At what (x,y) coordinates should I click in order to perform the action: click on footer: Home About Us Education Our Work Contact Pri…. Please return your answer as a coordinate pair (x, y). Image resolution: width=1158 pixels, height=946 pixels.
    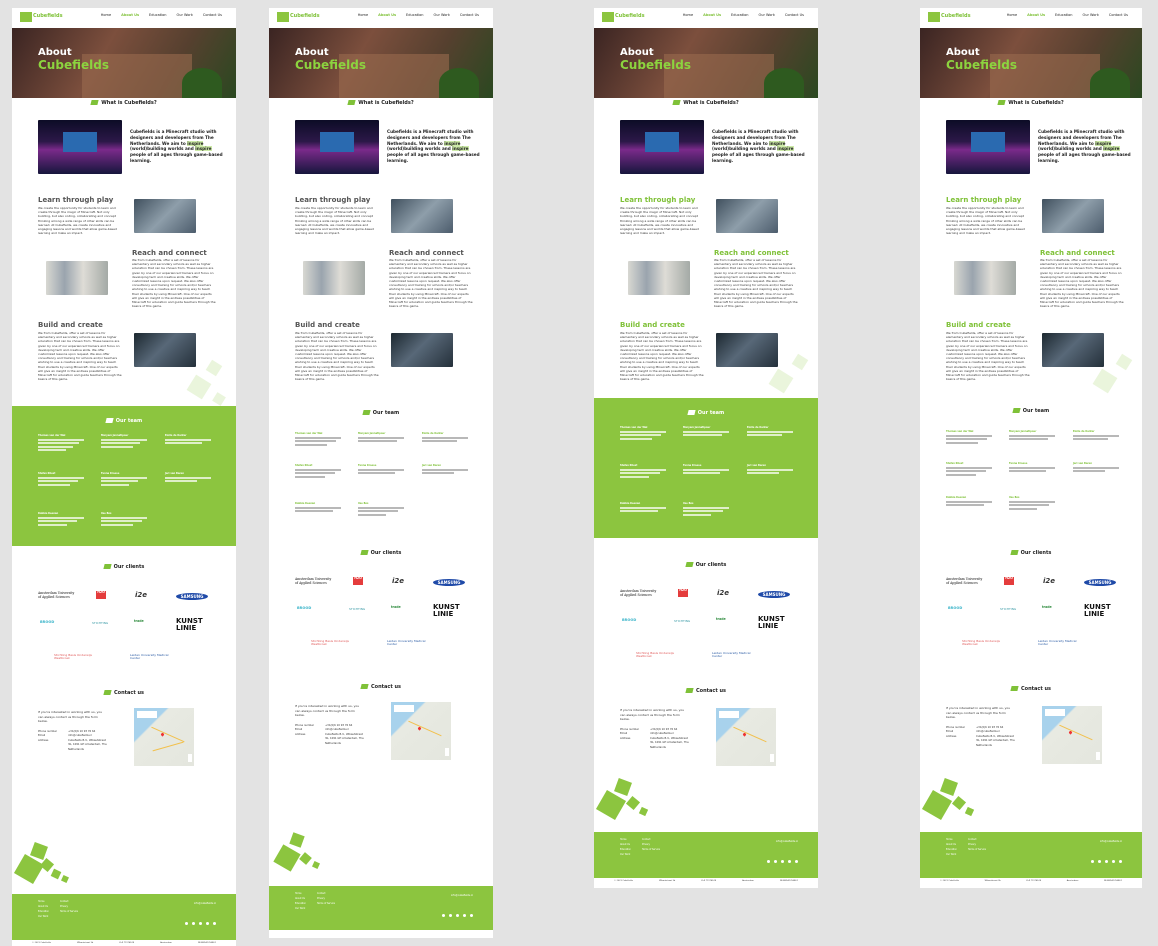
    Looking at the image, I should click on (381, 908).